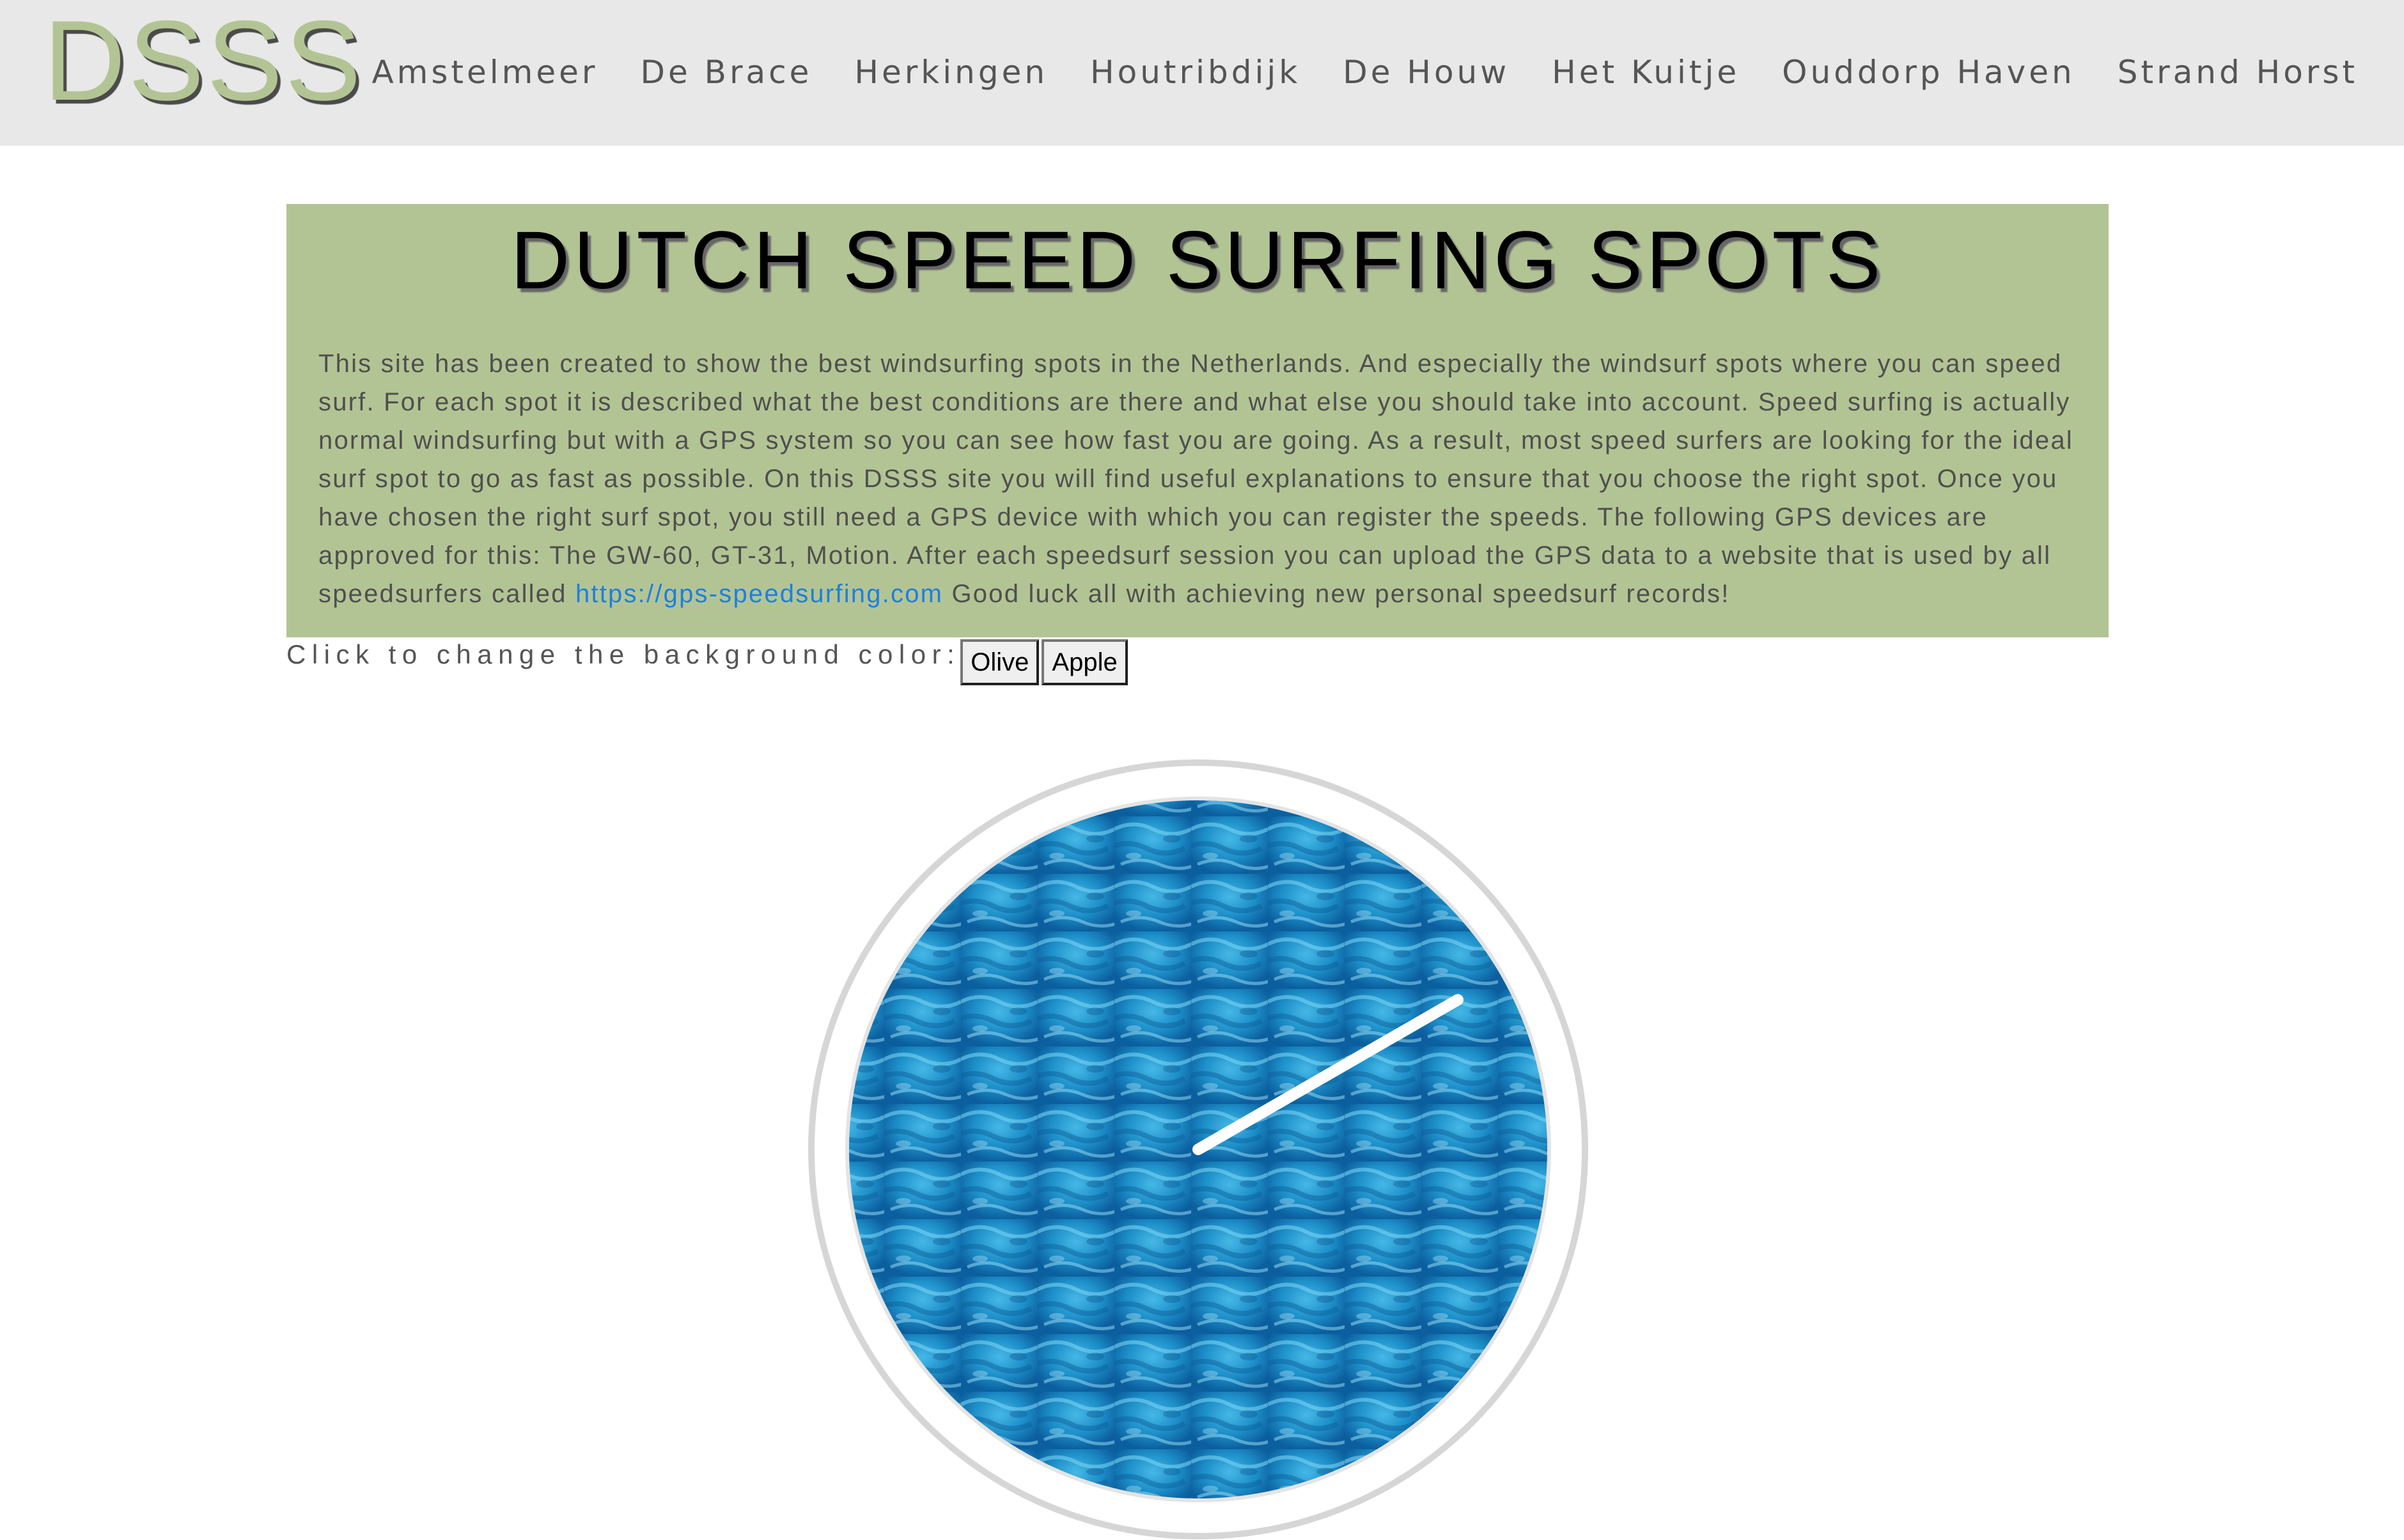 The width and height of the screenshot is (2404, 1540). Describe the element at coordinates (1197, 260) in the screenshot. I see `page-title: DUTCH SPEED SURFING SPOTS` at that location.